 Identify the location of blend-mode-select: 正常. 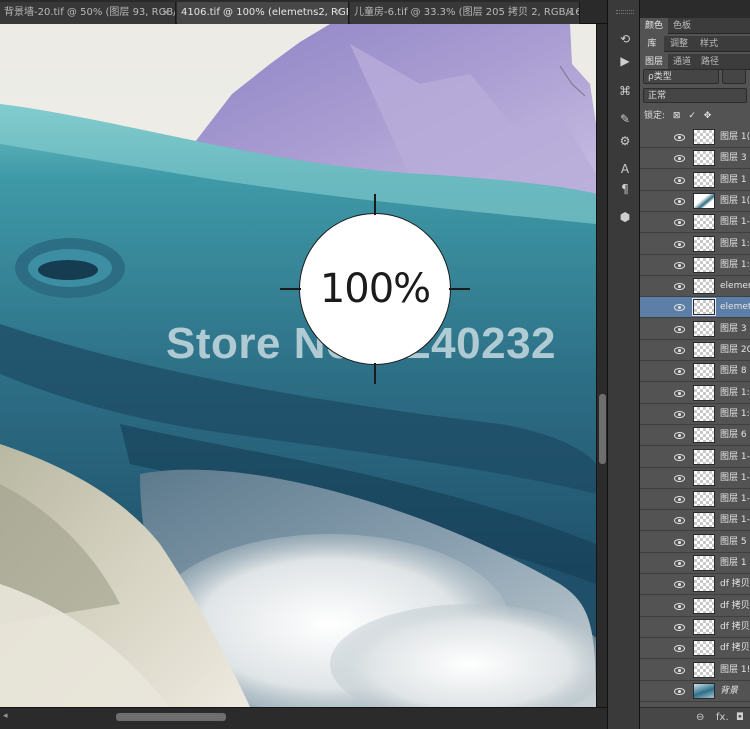
(695, 95).